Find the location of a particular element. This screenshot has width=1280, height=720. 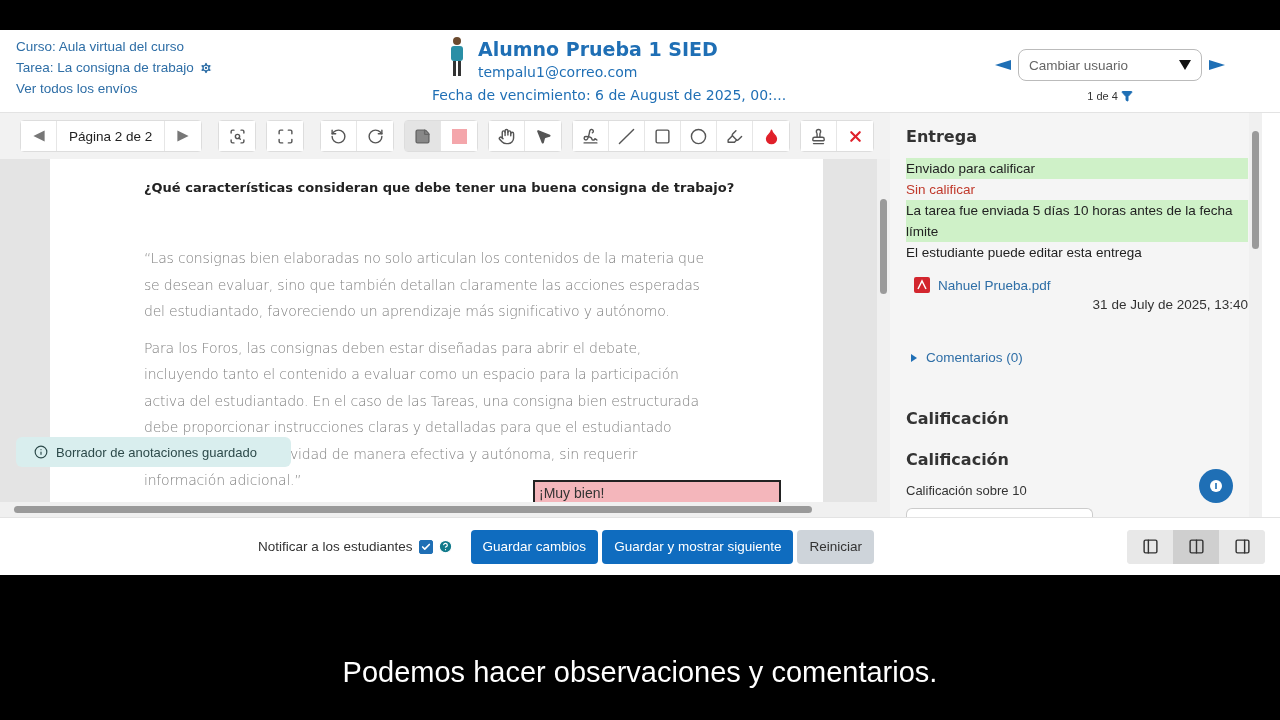

student-name: Alumno Prueba 1 SIED is located at coordinates (598, 49).